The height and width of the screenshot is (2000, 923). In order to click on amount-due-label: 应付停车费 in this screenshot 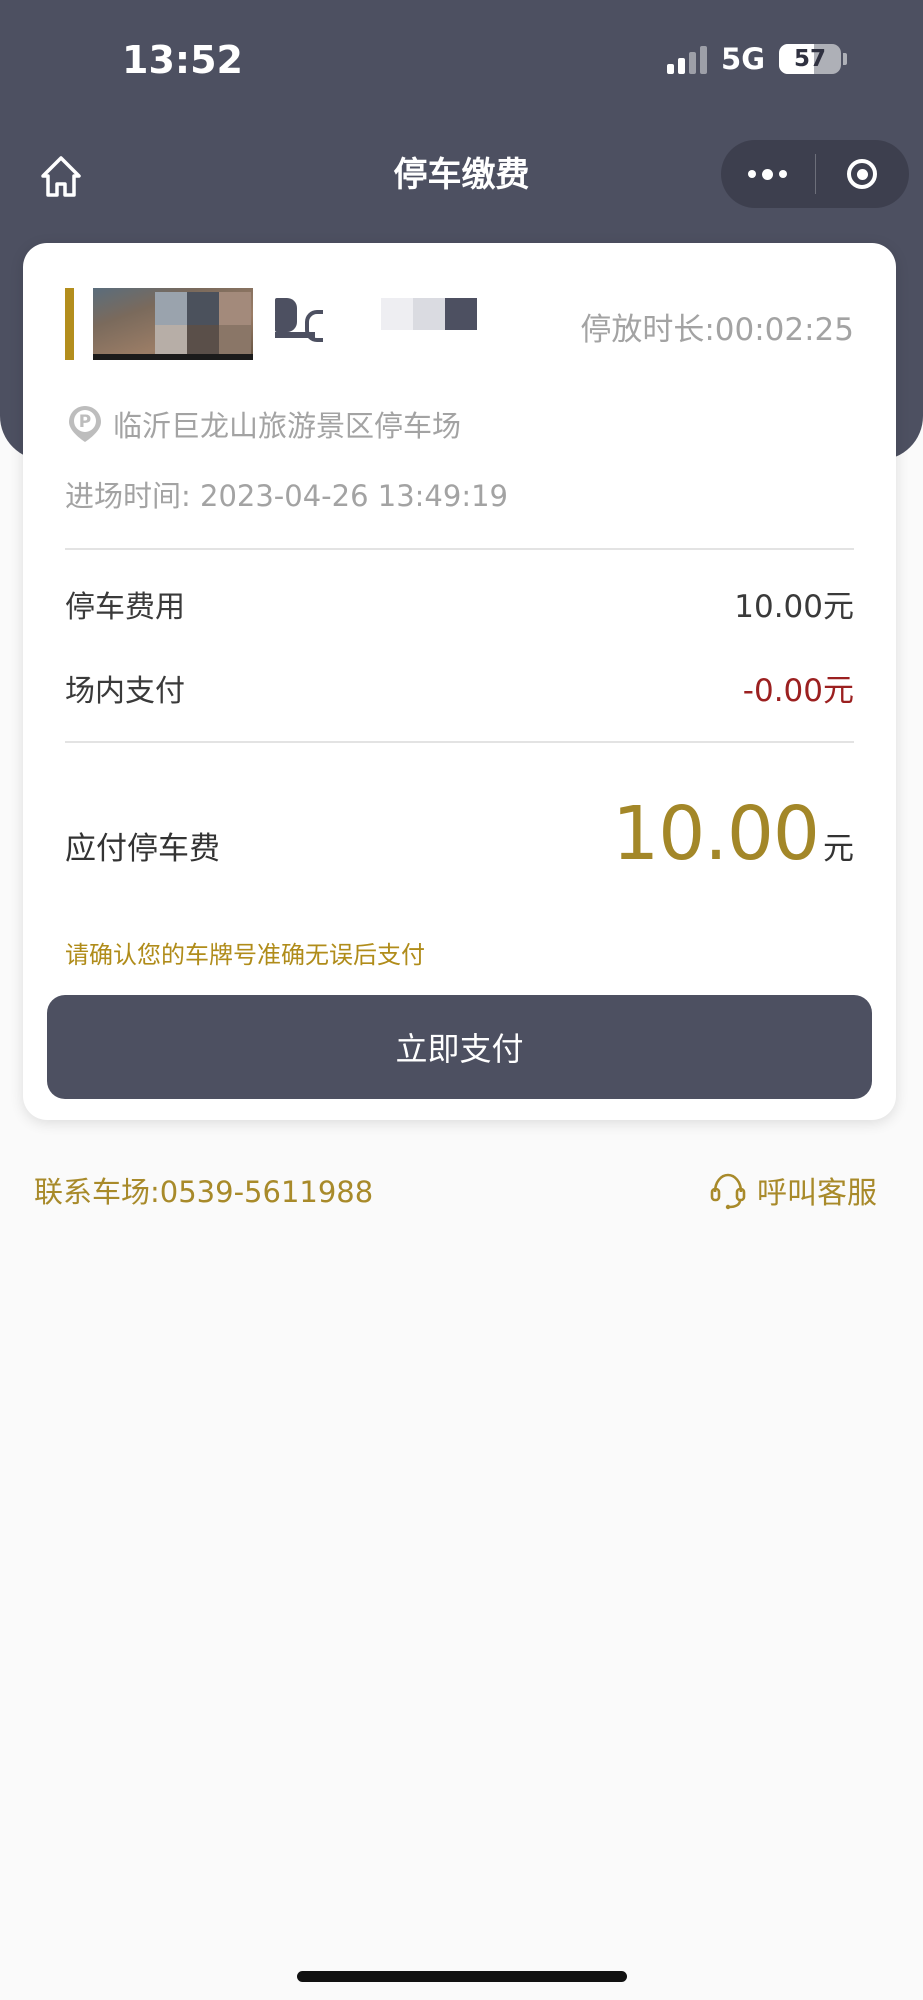, I will do `click(142, 849)`.